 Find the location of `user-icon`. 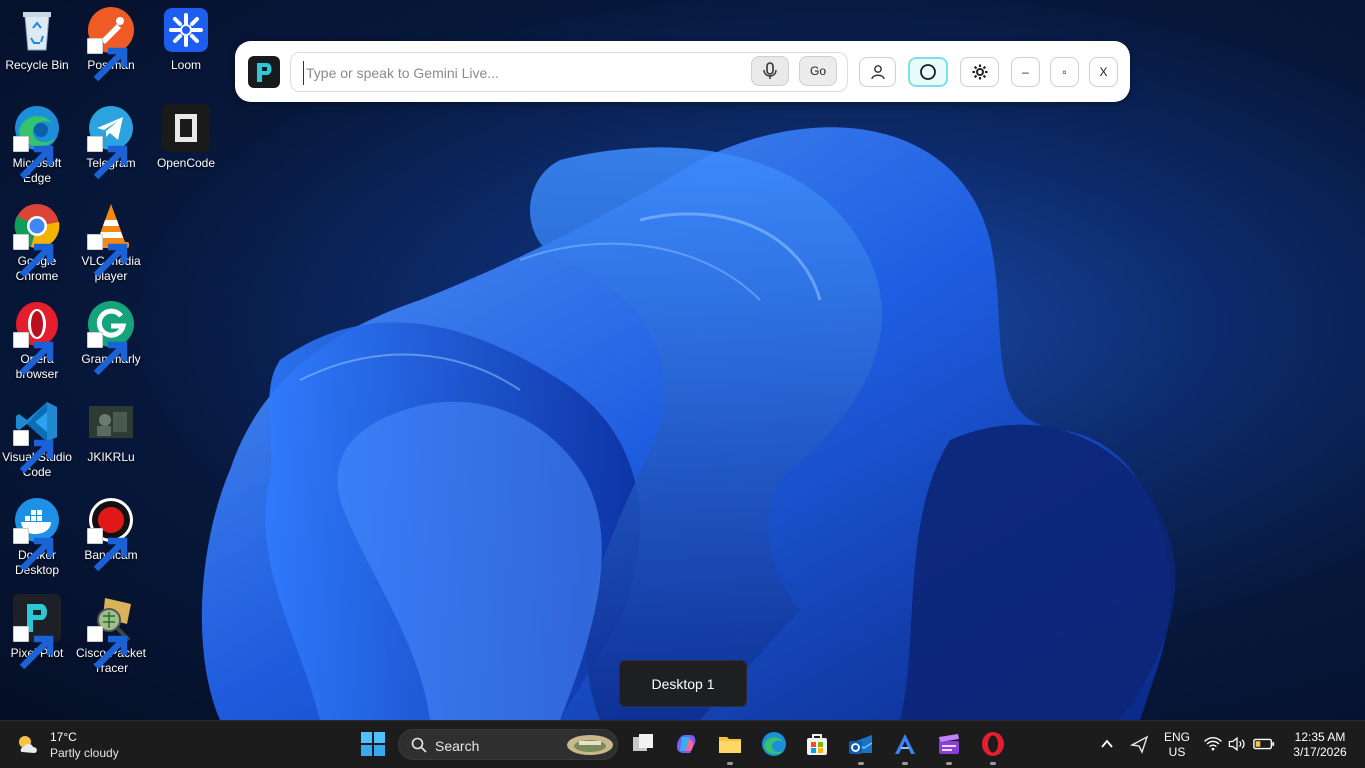

user-icon is located at coordinates (877, 72).